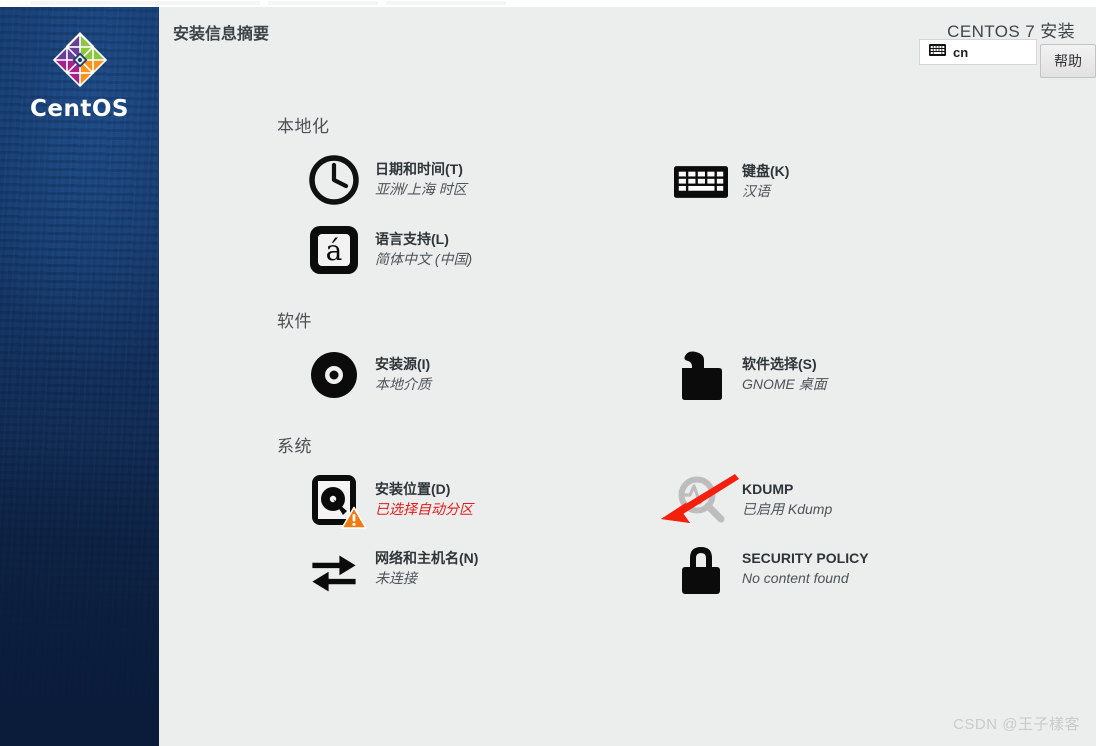 The height and width of the screenshot is (746, 1096). I want to click on spoke-text: 安装位置(D) 已选择自动分区, so click(424, 496).